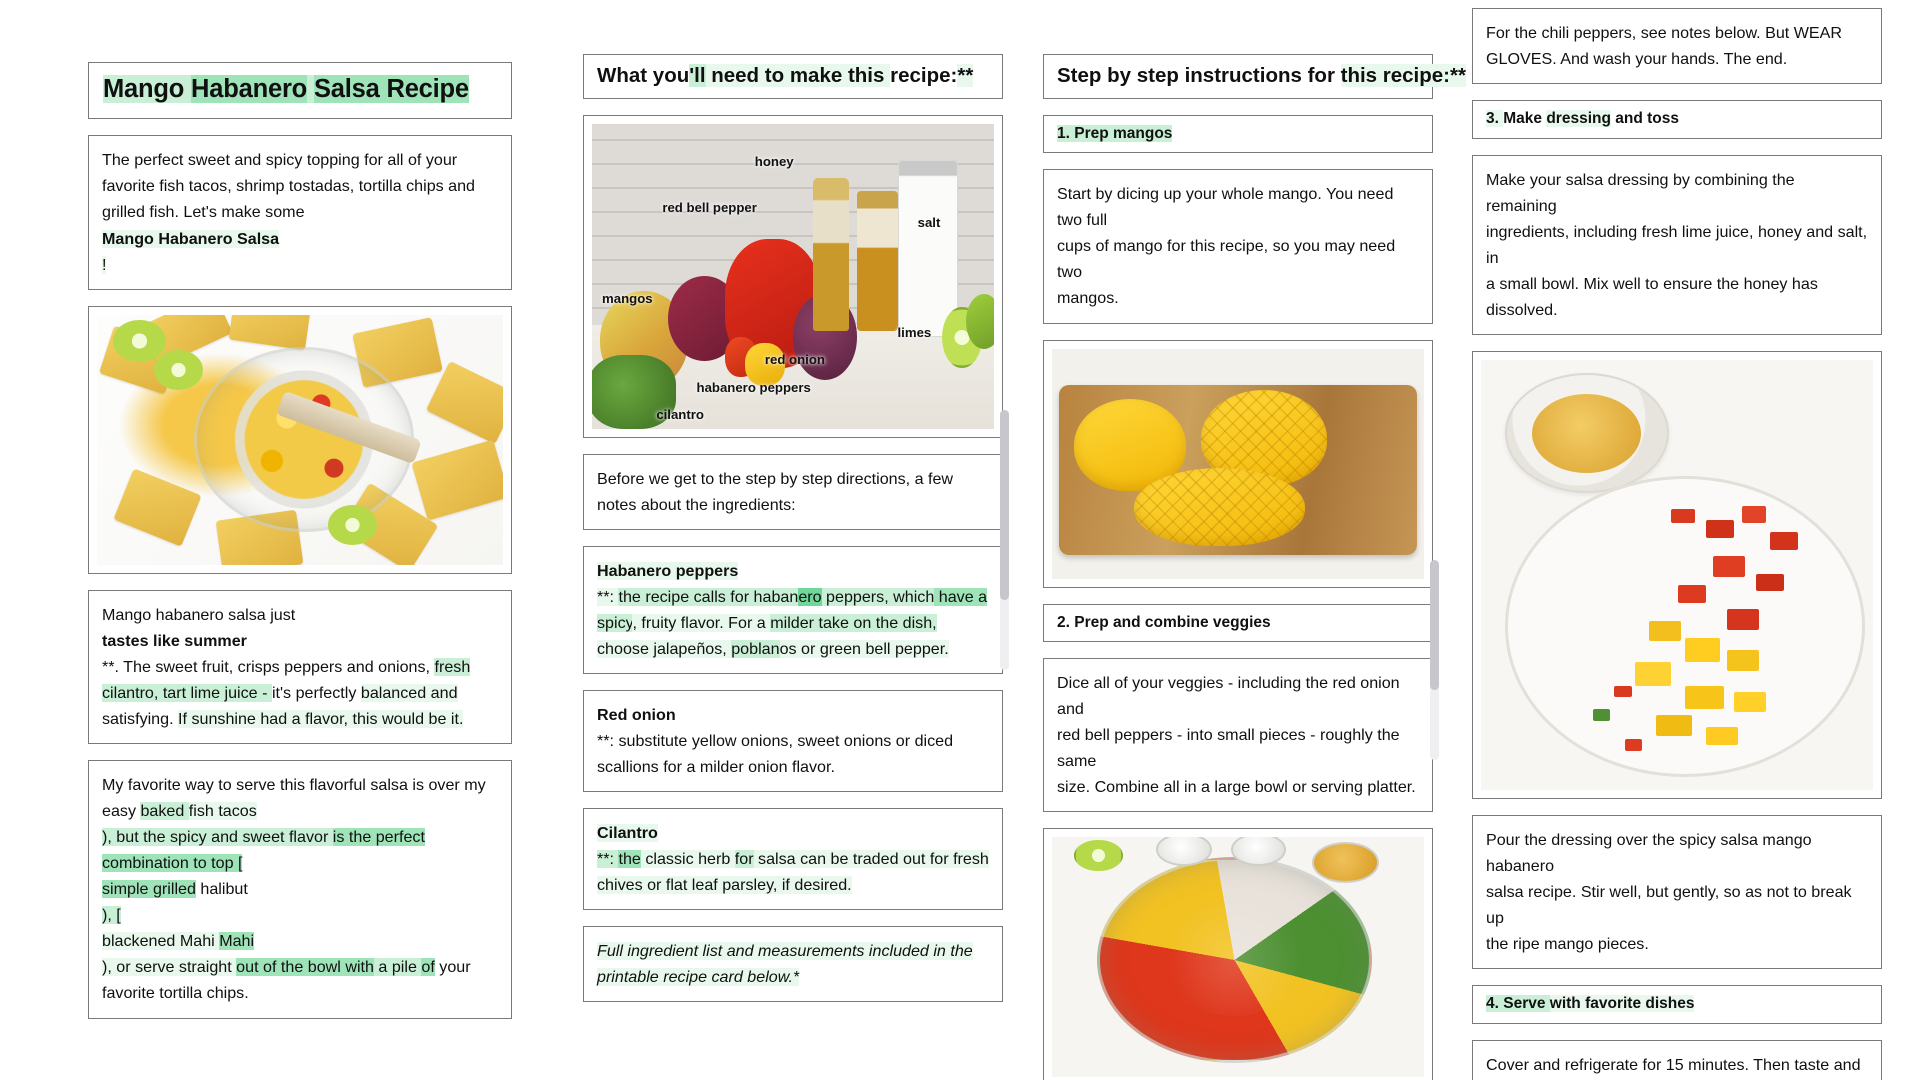  Describe the element at coordinates (744, 859) in the screenshot. I see `cilantro-l1d: for` at that location.